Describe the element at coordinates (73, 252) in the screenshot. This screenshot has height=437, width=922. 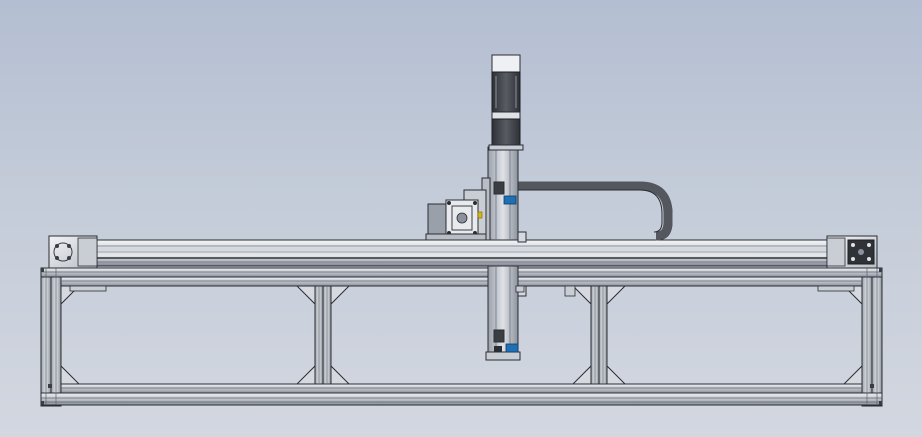
I see `left-end-plate` at that location.